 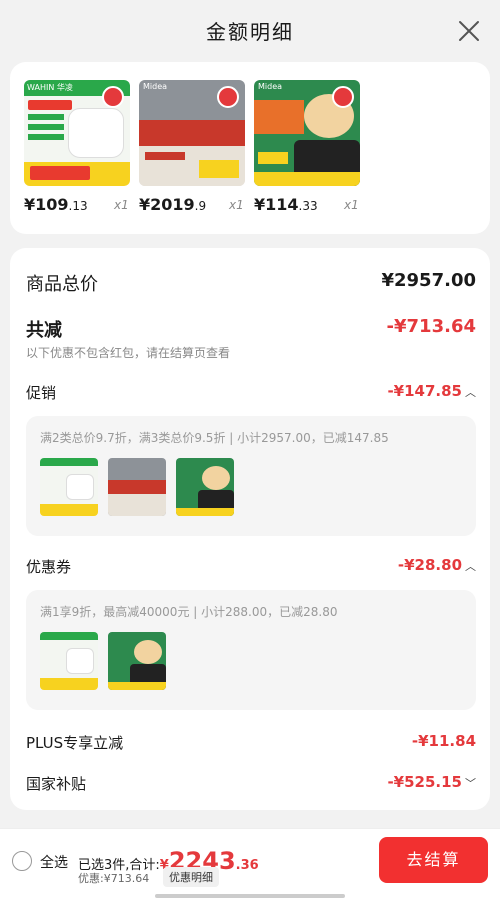 I want to click on total-row: 商品总价 ¥2957.00, so click(x=251, y=282).